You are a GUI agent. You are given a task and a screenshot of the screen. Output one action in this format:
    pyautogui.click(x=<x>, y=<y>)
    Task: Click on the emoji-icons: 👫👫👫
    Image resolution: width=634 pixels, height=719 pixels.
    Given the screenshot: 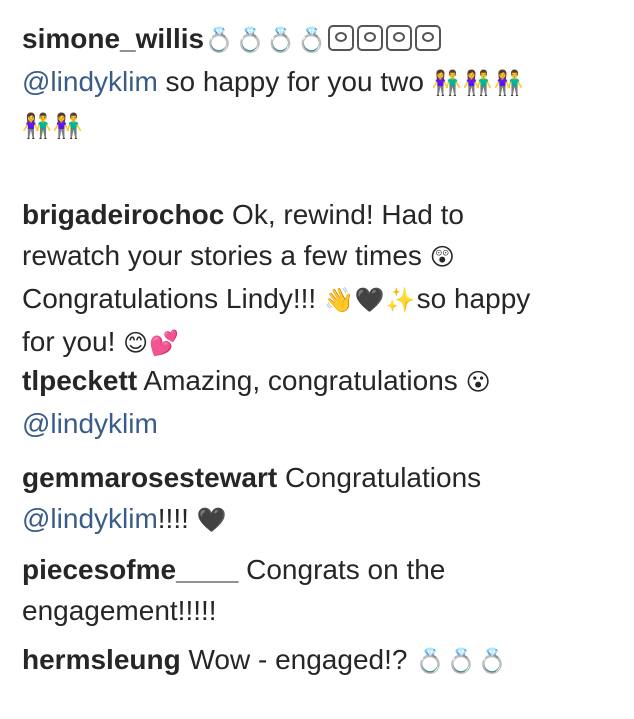 What is the action you would take?
    pyautogui.click(x=478, y=83)
    